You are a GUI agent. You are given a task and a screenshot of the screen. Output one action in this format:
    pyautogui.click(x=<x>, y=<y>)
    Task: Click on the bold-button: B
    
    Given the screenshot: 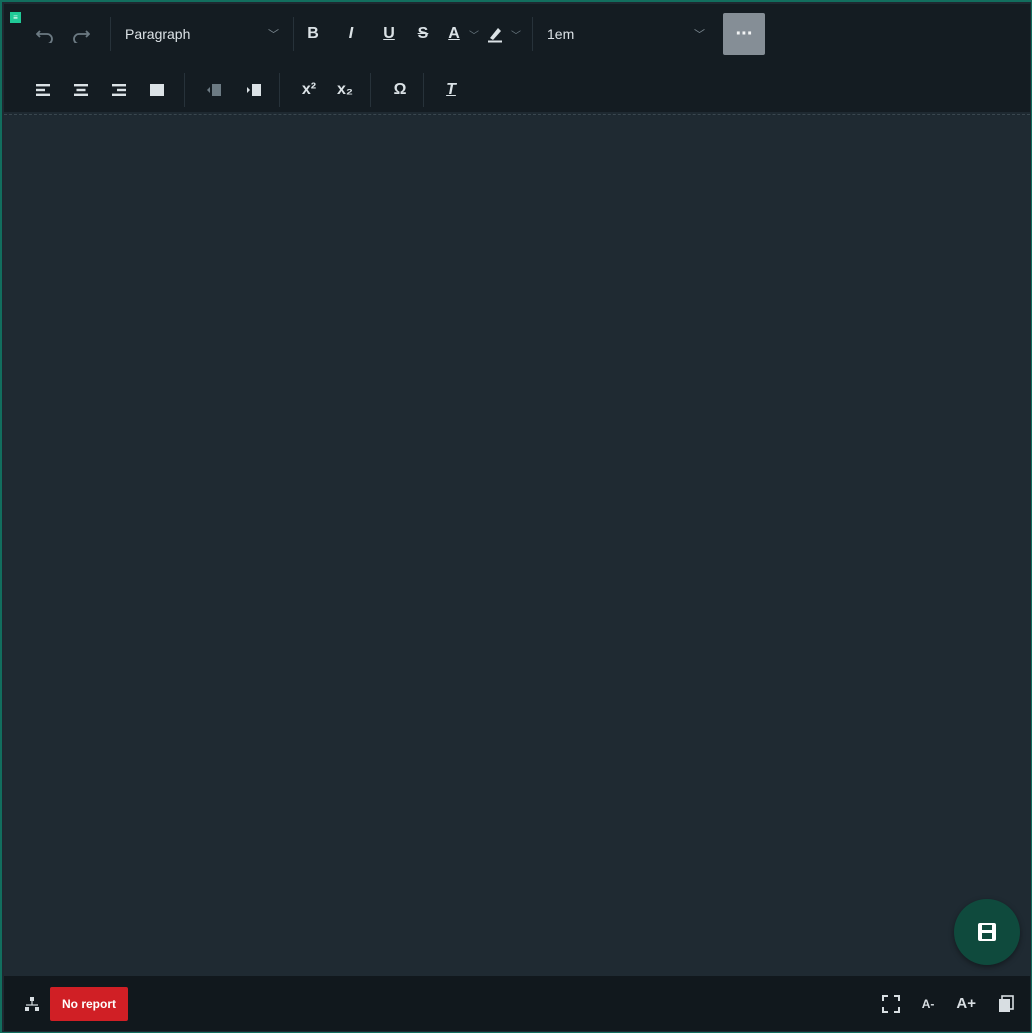 What is the action you would take?
    pyautogui.click(x=313, y=34)
    